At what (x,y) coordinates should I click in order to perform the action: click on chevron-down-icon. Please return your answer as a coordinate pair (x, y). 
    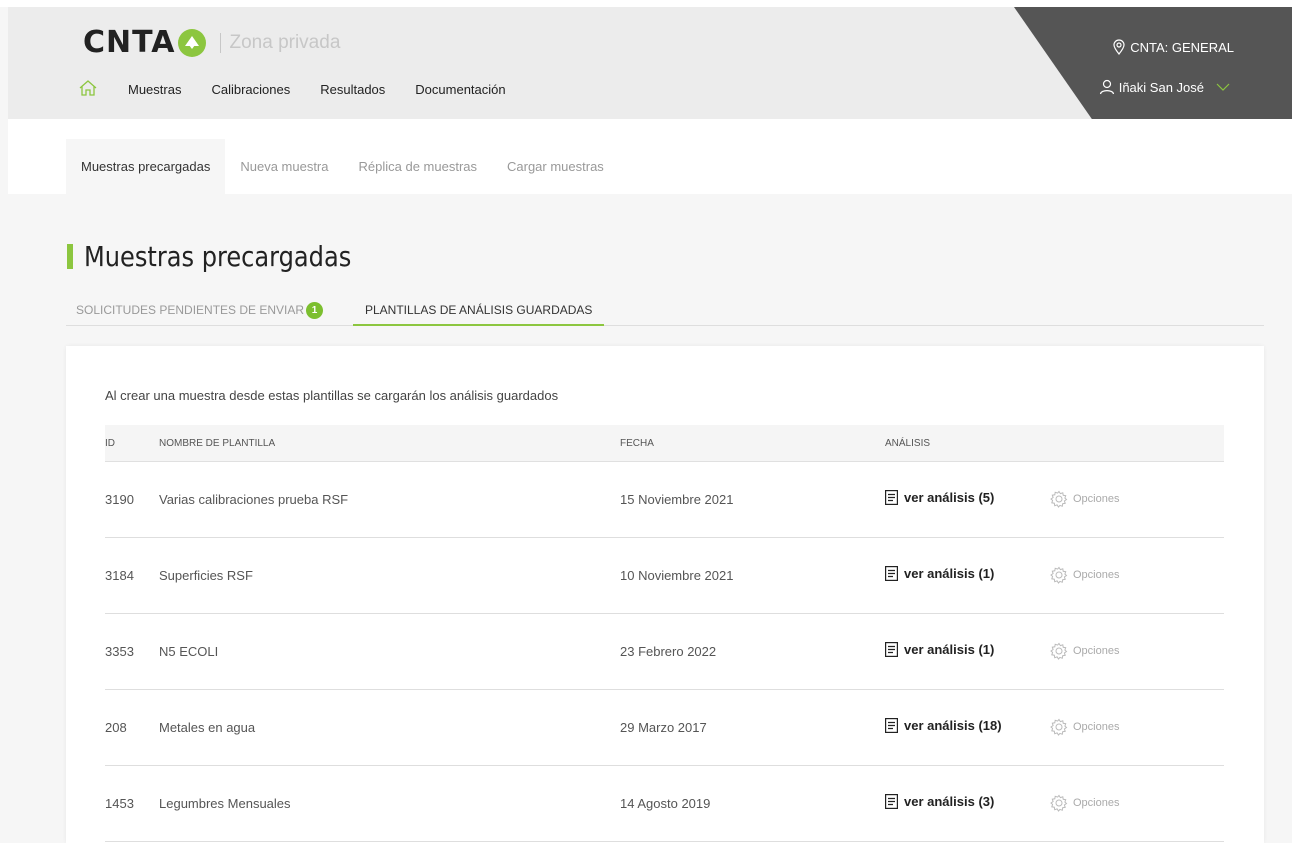
    Looking at the image, I should click on (1223, 87).